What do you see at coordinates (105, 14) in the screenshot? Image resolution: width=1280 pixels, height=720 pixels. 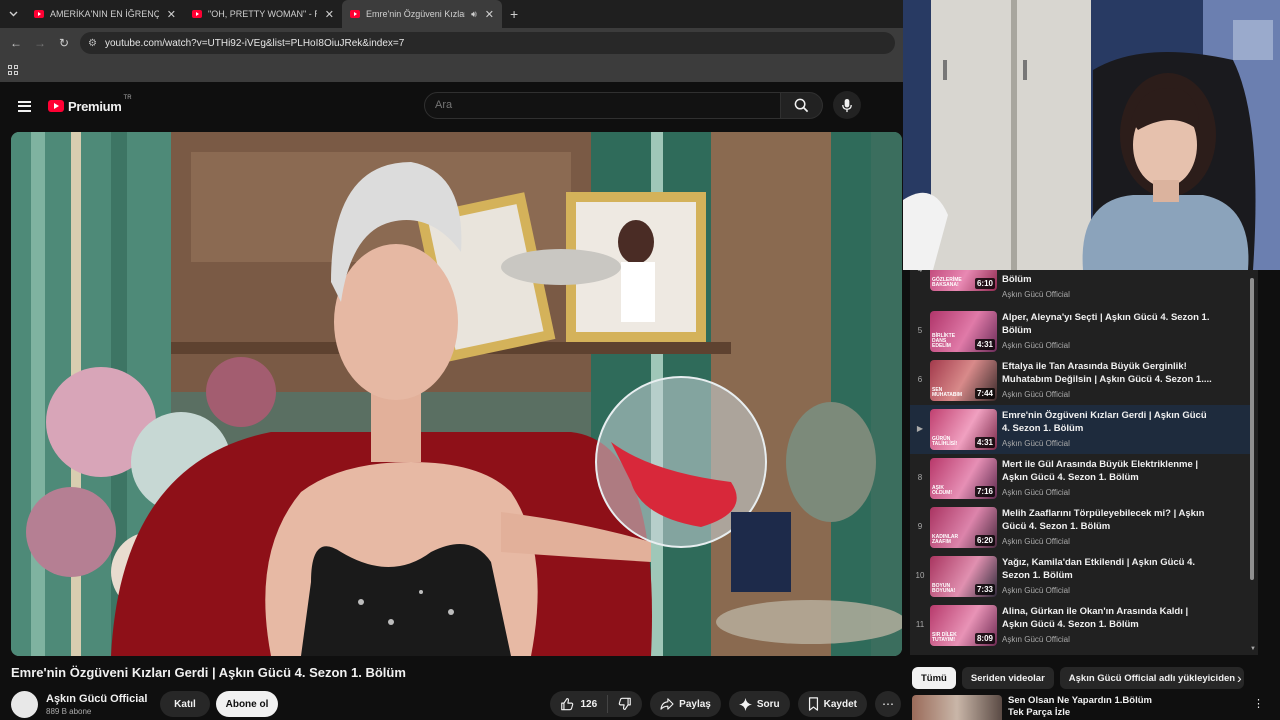 I see `browser-tab-1: AMERİKA'NIN EN İĞRENÇ PRO ✕` at bounding box center [105, 14].